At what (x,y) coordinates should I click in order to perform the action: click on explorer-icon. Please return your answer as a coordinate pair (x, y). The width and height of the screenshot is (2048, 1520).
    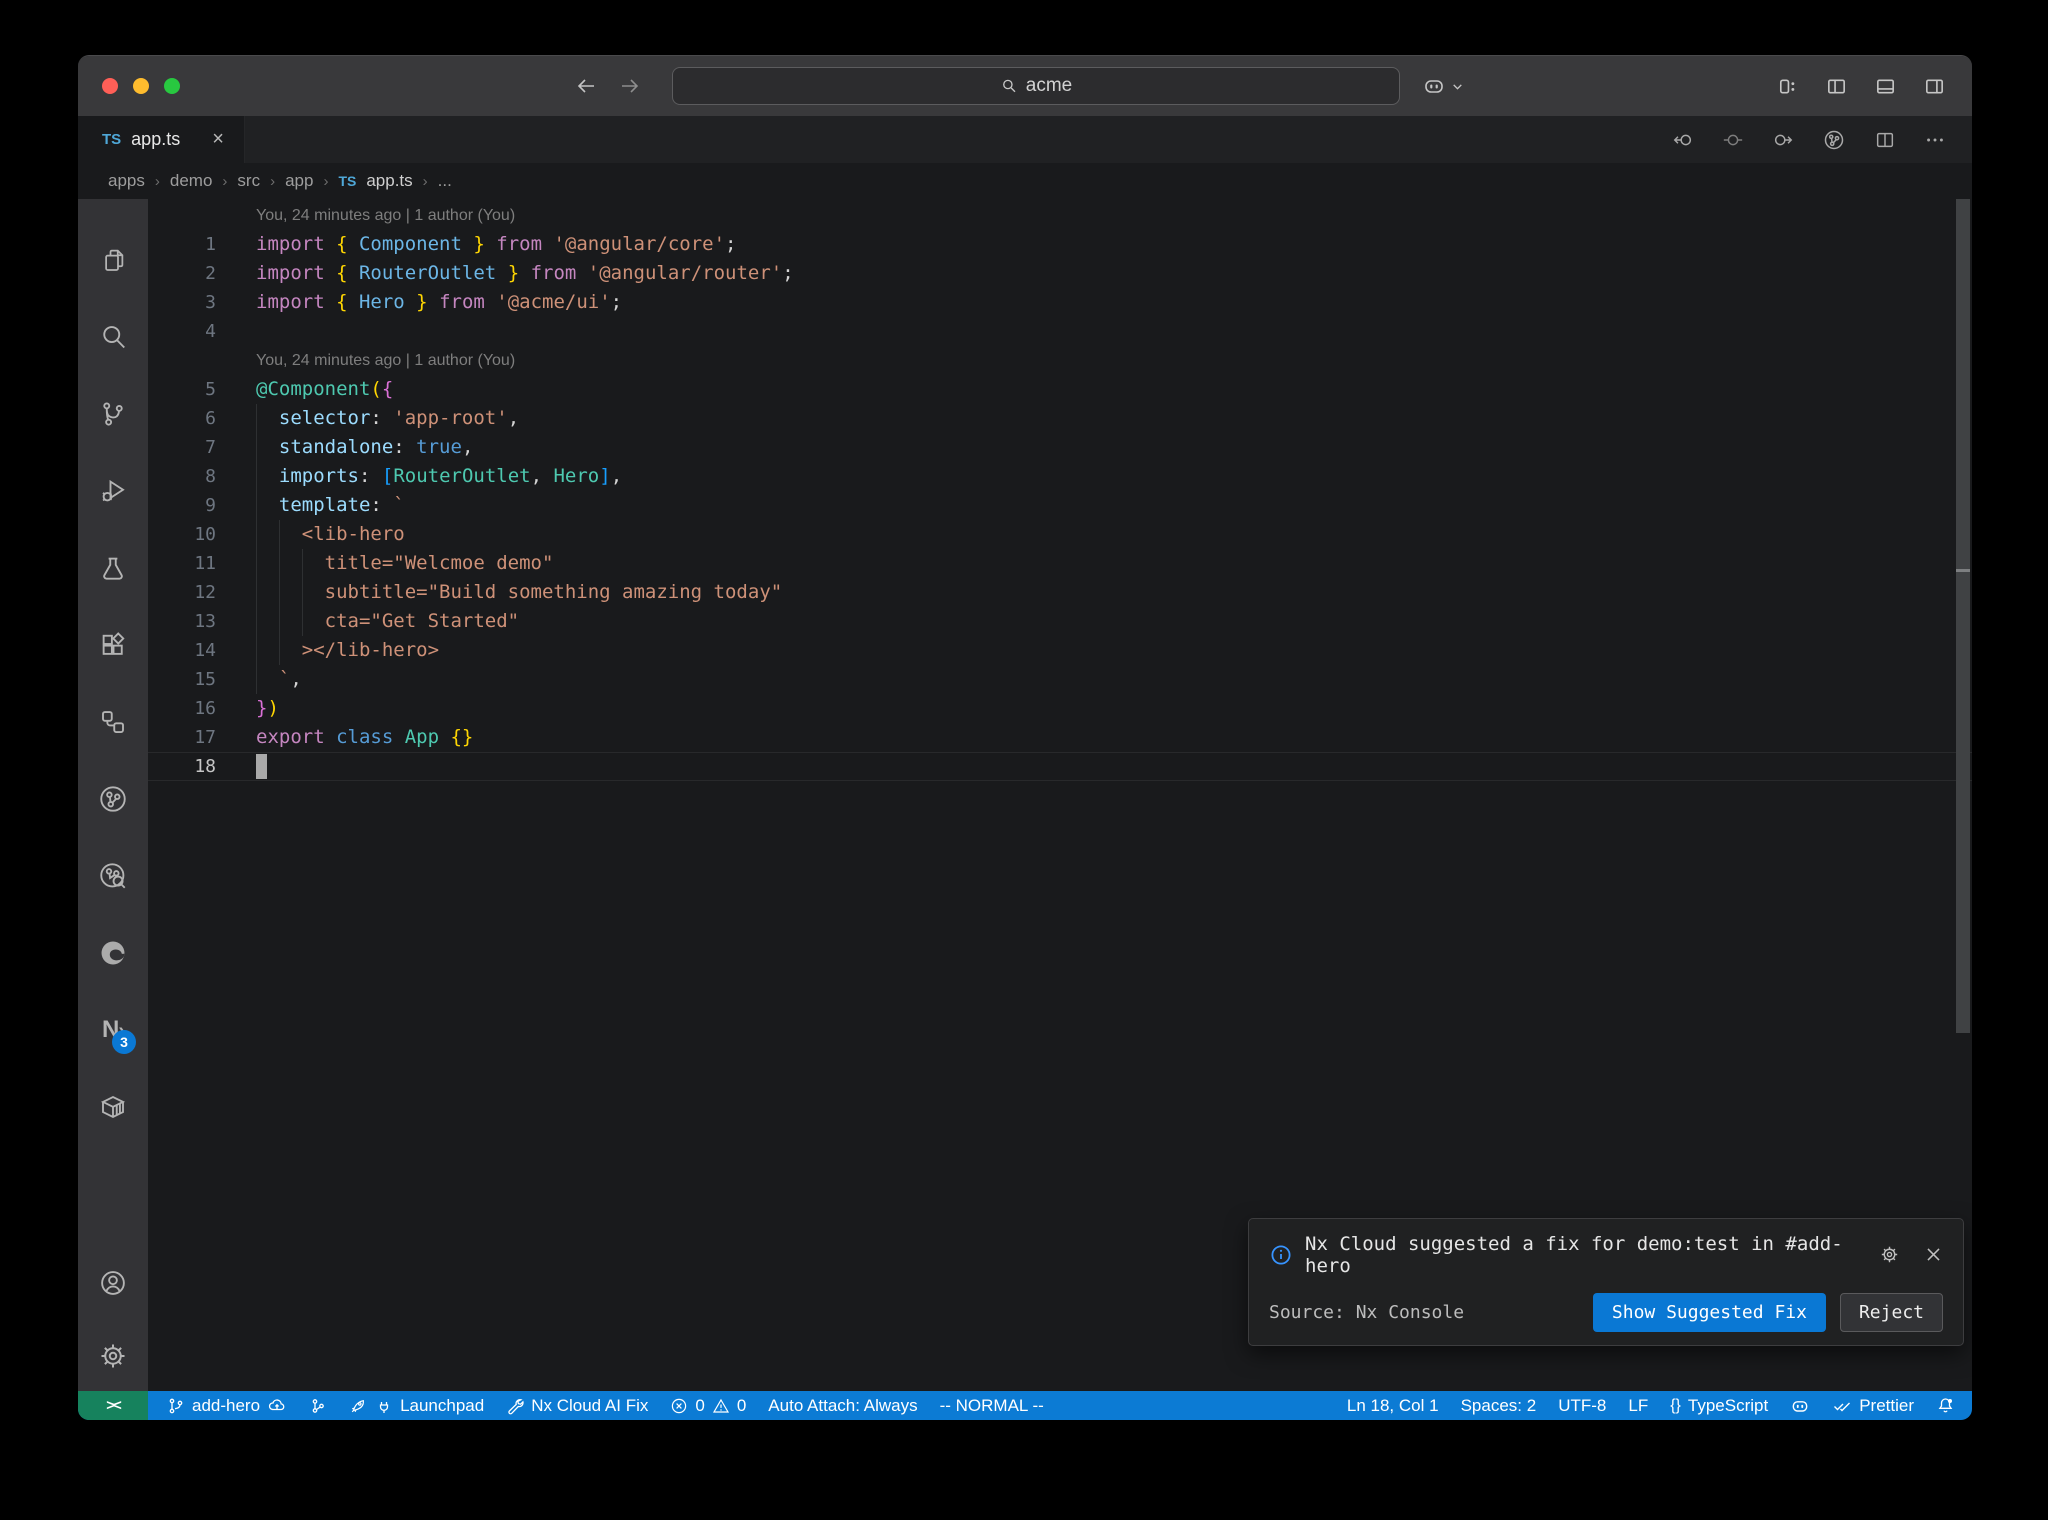
    Looking at the image, I should click on (113, 259).